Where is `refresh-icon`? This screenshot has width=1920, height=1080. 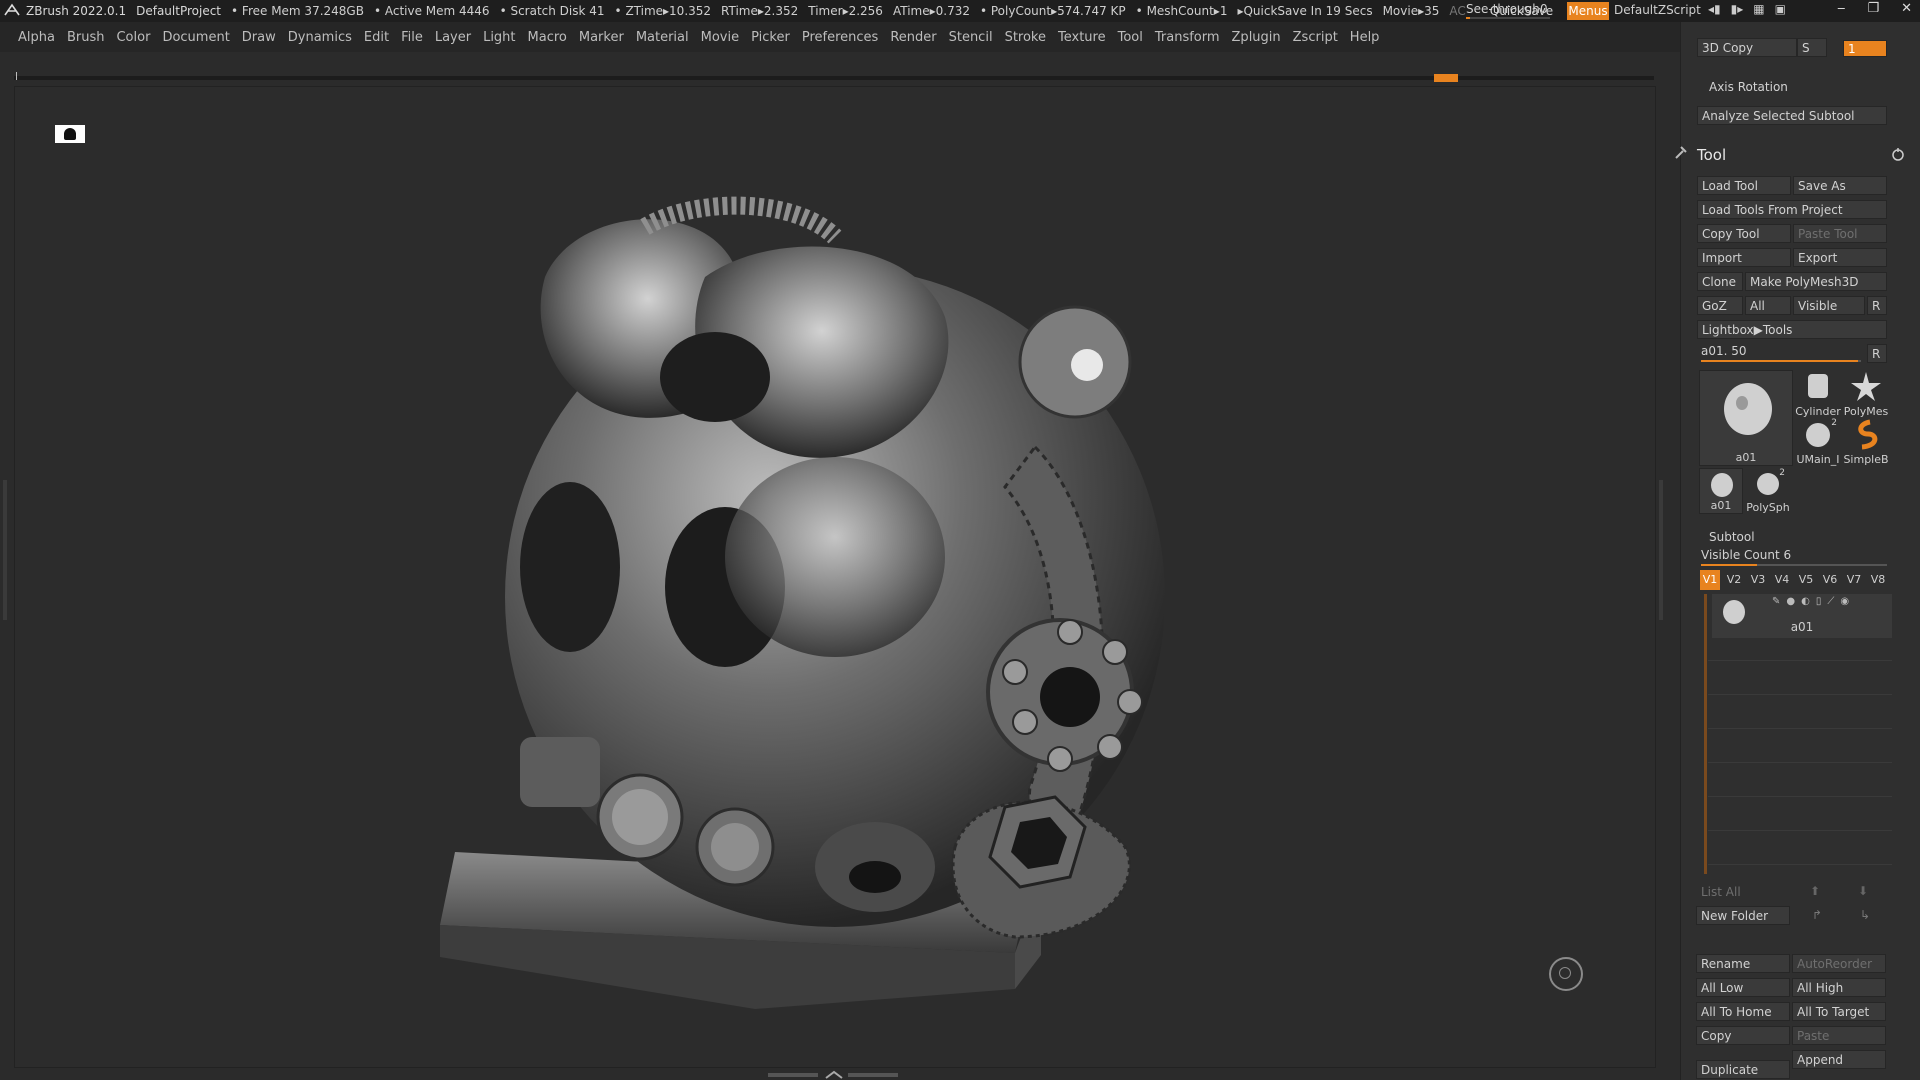
refresh-icon is located at coordinates (1898, 155).